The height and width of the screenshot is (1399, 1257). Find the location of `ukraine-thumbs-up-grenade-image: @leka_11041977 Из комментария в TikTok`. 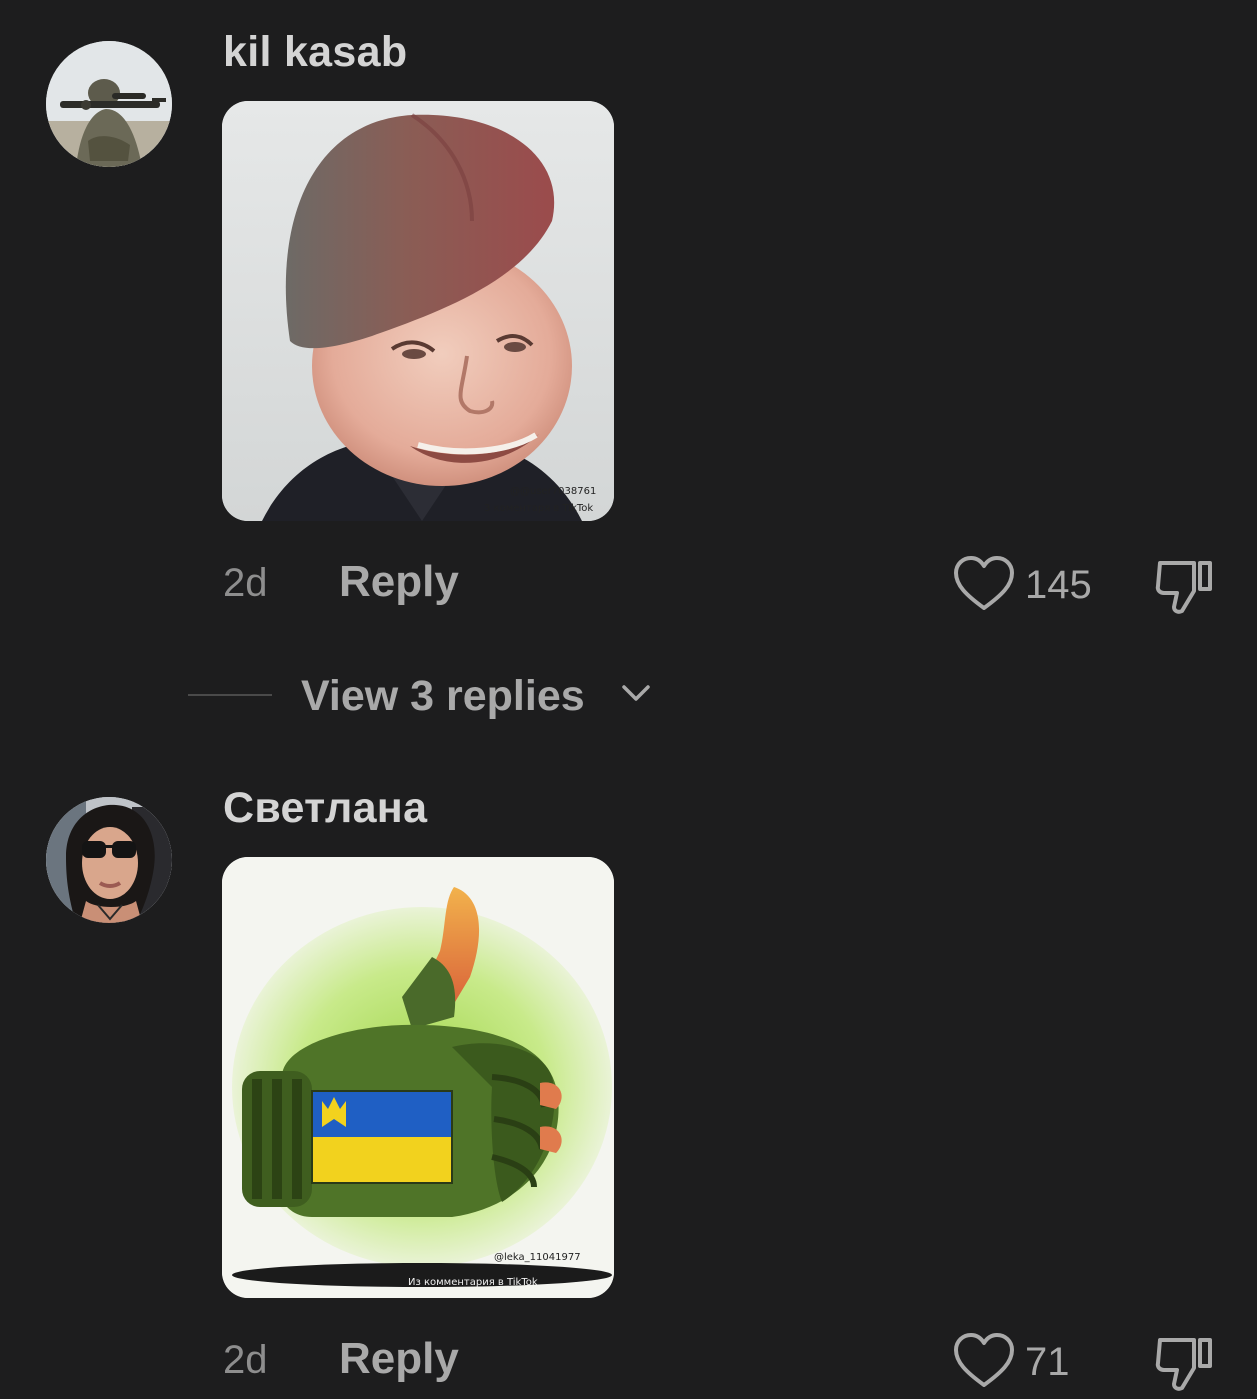

ukraine-thumbs-up-grenade-image: @leka_11041977 Из комментария в TikTok is located at coordinates (418, 1077).